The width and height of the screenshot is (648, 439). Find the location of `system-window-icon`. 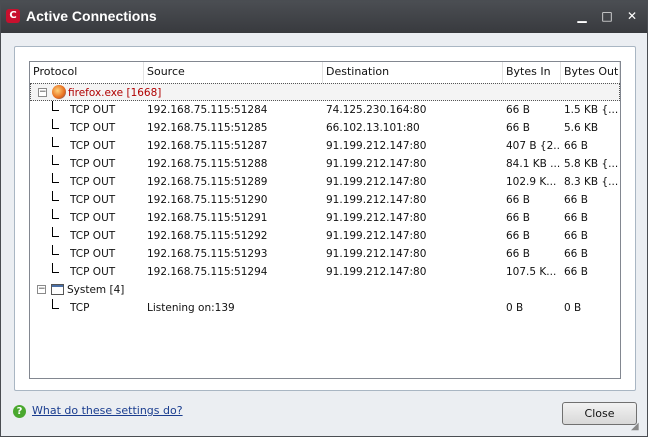

system-window-icon is located at coordinates (57, 289).